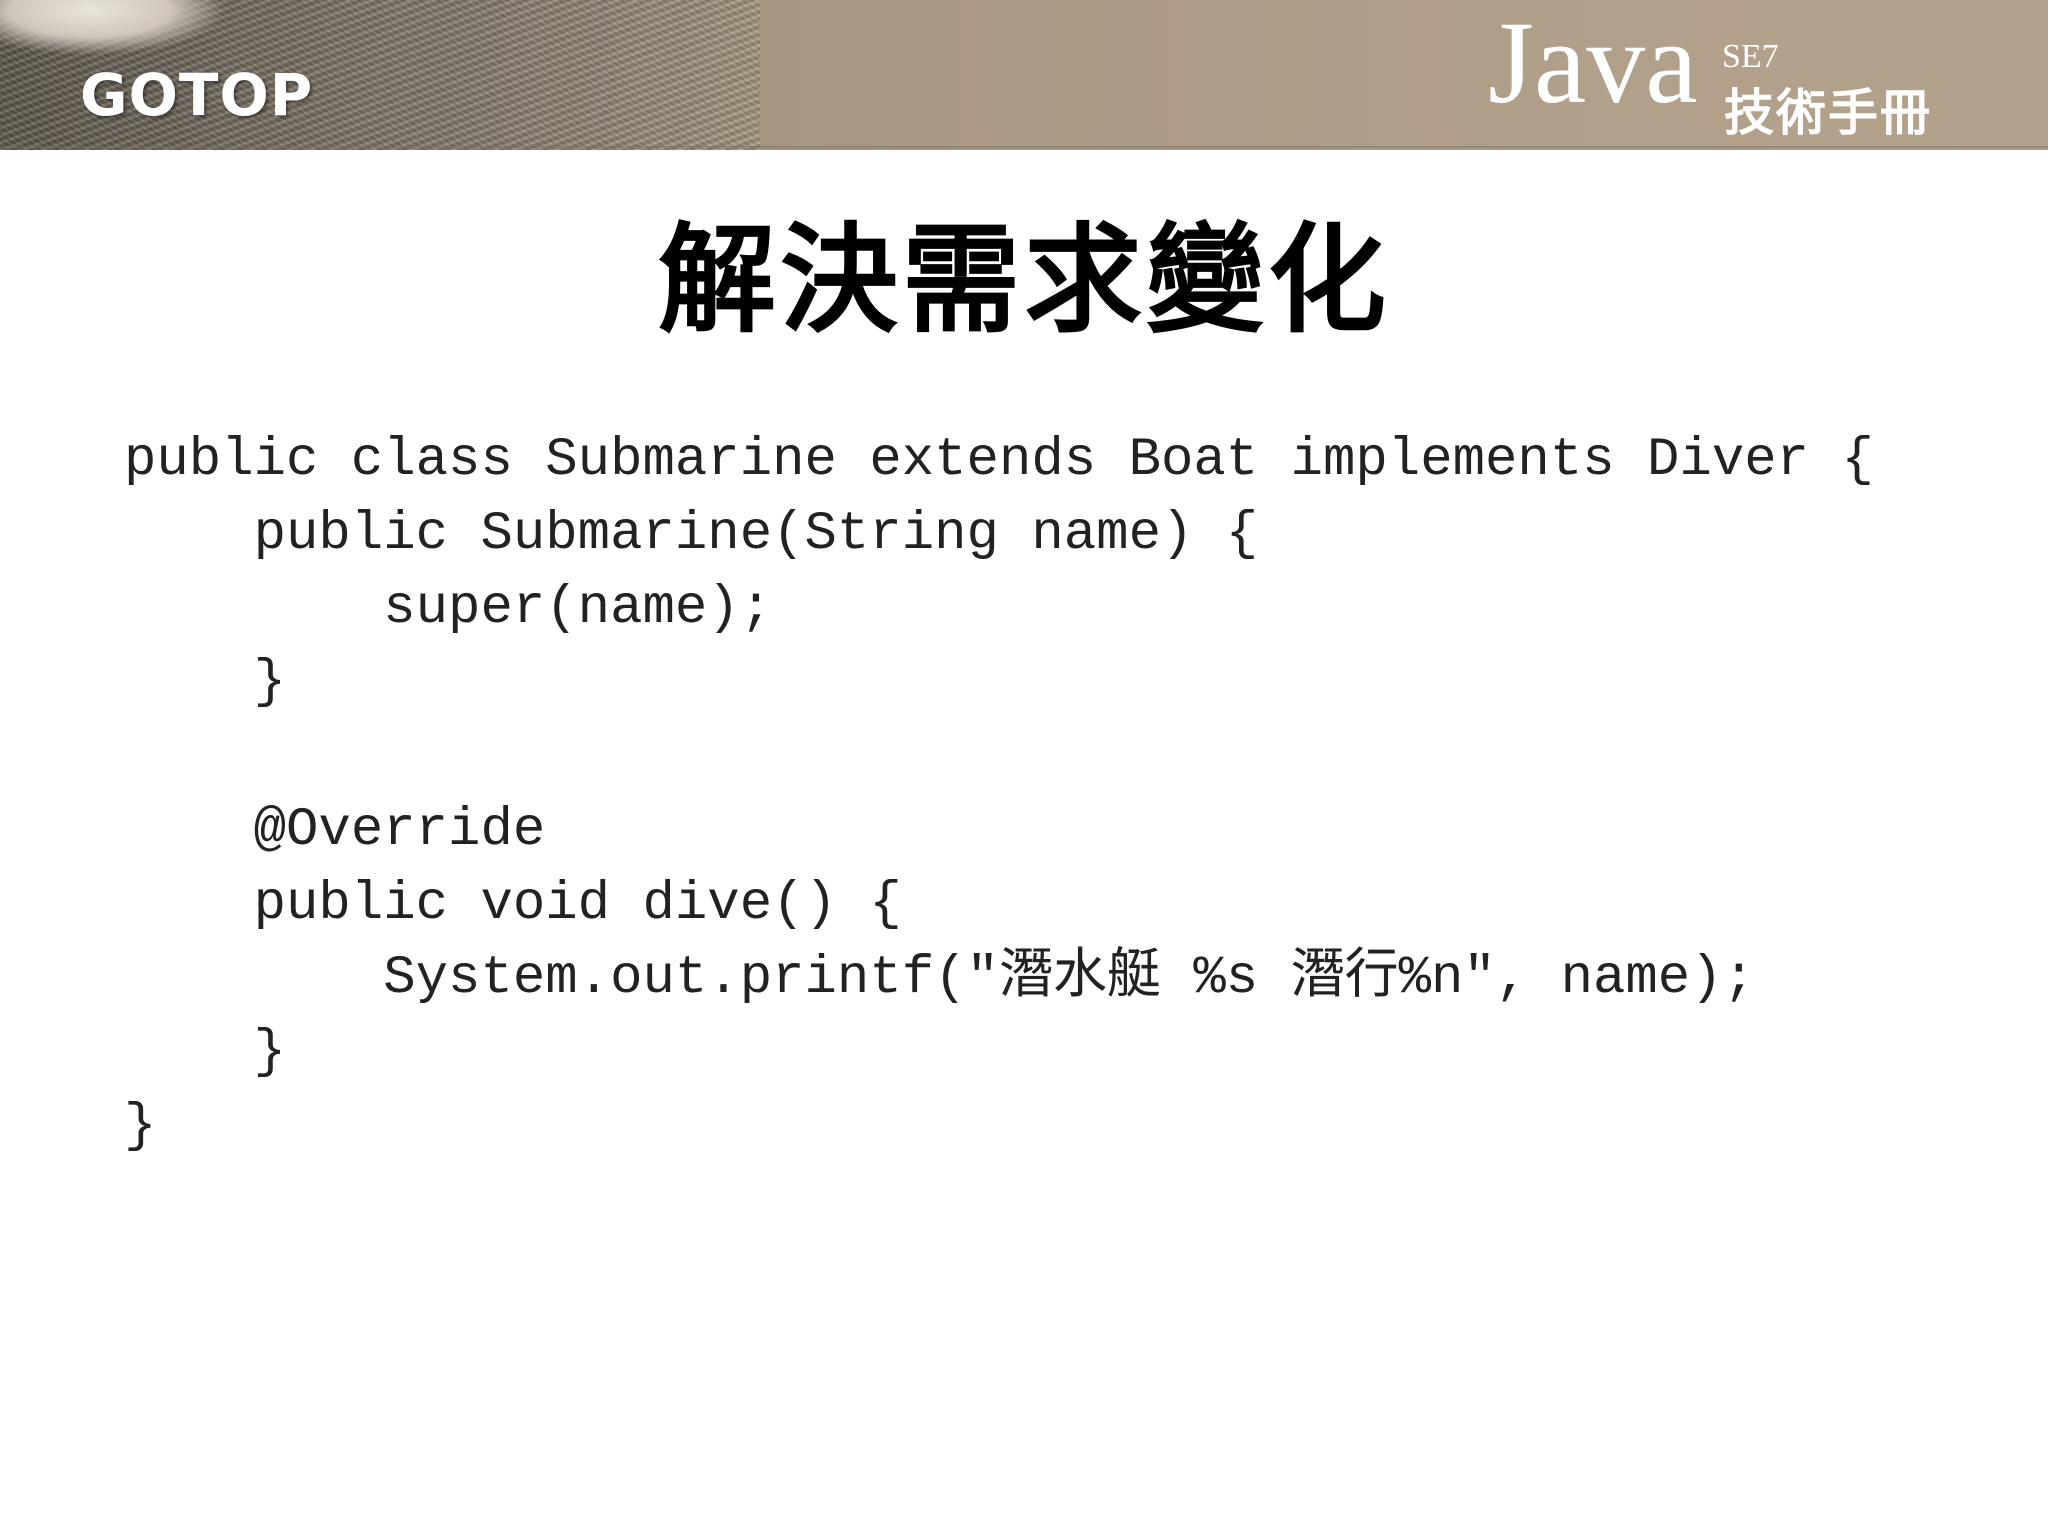 The width and height of the screenshot is (2048, 1536). I want to click on code-line: @Override, so click(335, 830).